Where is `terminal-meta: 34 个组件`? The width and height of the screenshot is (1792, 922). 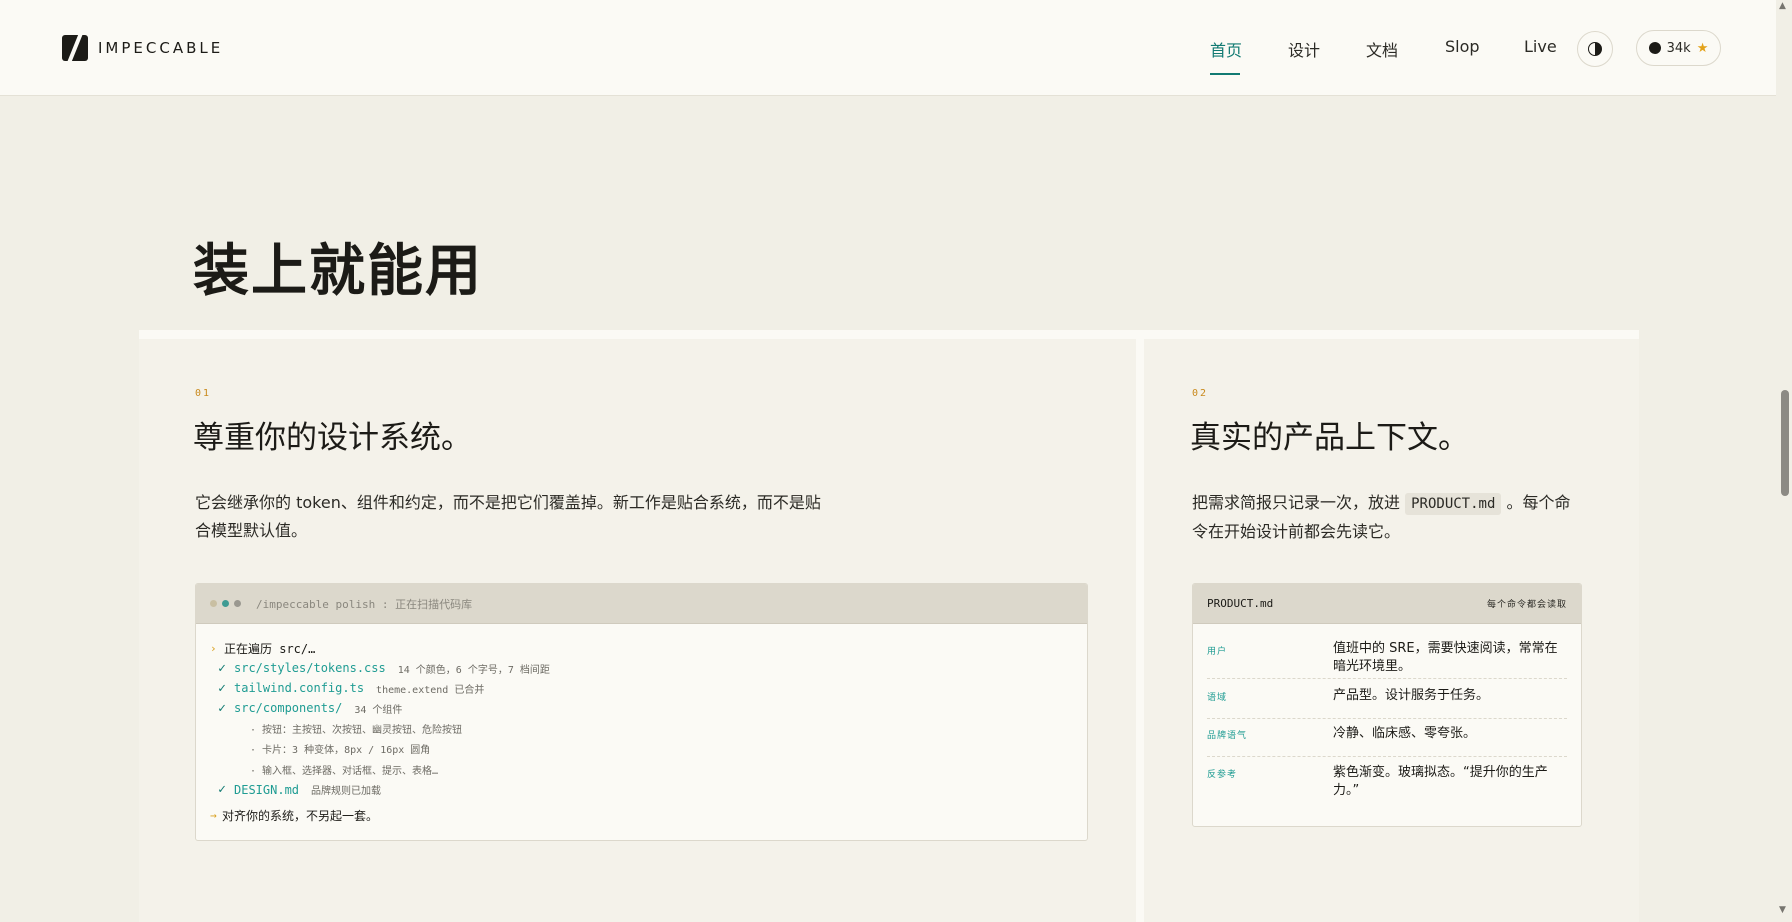
terminal-meta: 34 个组件 is located at coordinates (378, 710).